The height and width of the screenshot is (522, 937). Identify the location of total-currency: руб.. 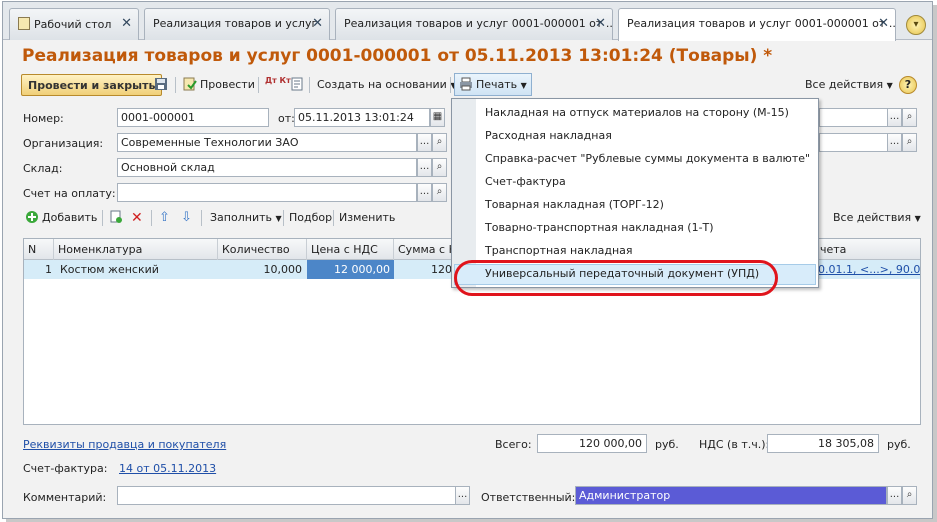
(667, 444).